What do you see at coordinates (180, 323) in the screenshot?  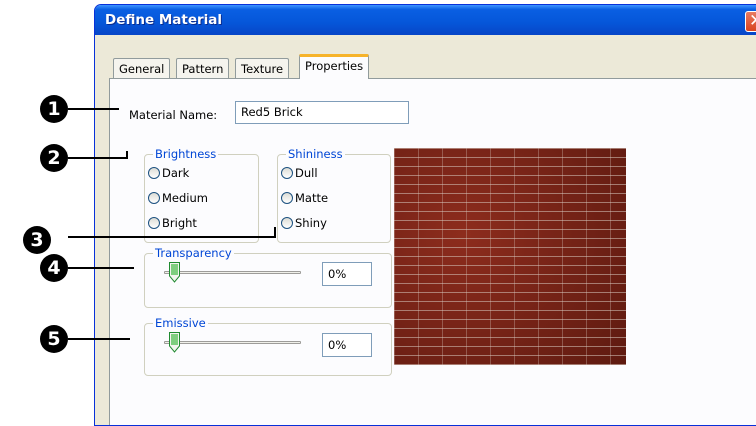 I see `emissive-group-title: Emissive` at bounding box center [180, 323].